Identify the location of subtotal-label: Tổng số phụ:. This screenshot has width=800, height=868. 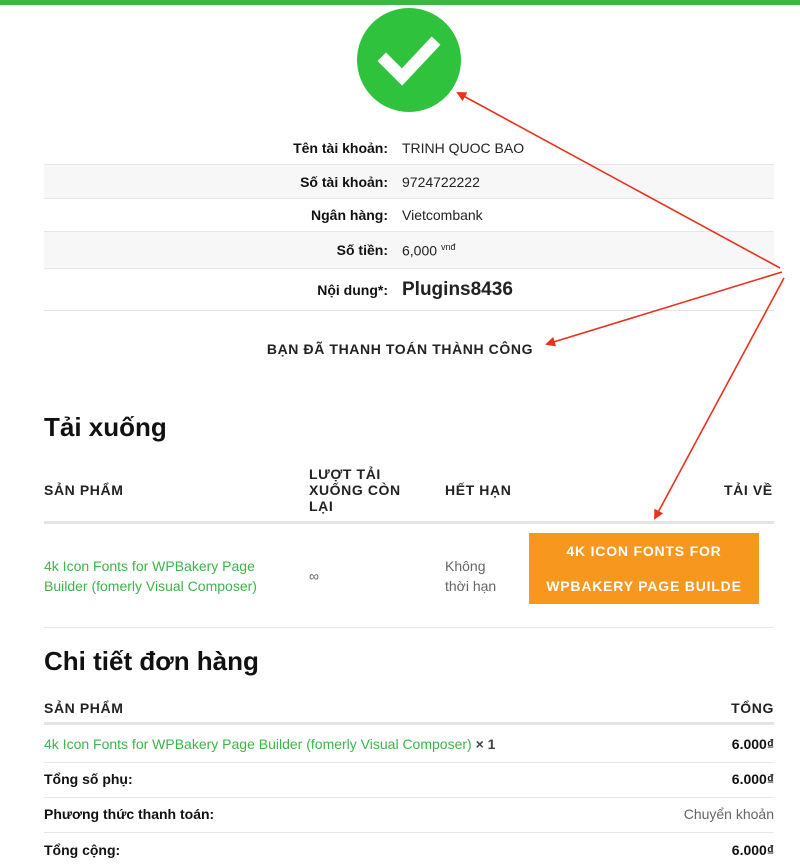
(88, 779).